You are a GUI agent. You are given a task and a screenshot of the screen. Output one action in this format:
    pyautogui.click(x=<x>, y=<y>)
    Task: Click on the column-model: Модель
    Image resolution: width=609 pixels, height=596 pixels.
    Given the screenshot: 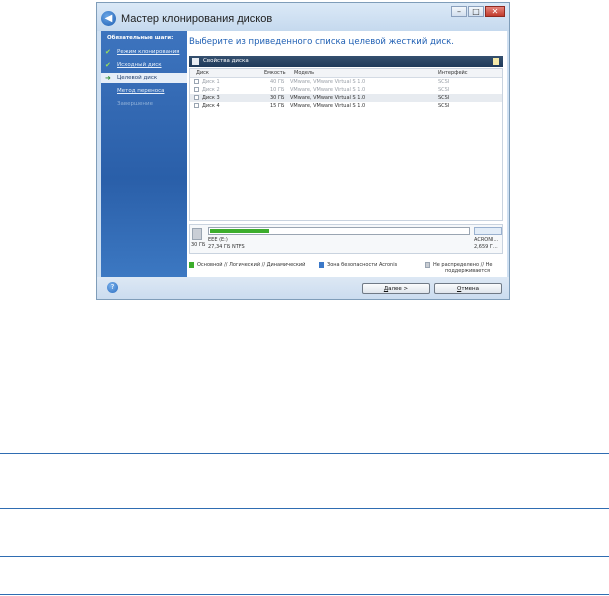 What is the action you would take?
    pyautogui.click(x=304, y=73)
    